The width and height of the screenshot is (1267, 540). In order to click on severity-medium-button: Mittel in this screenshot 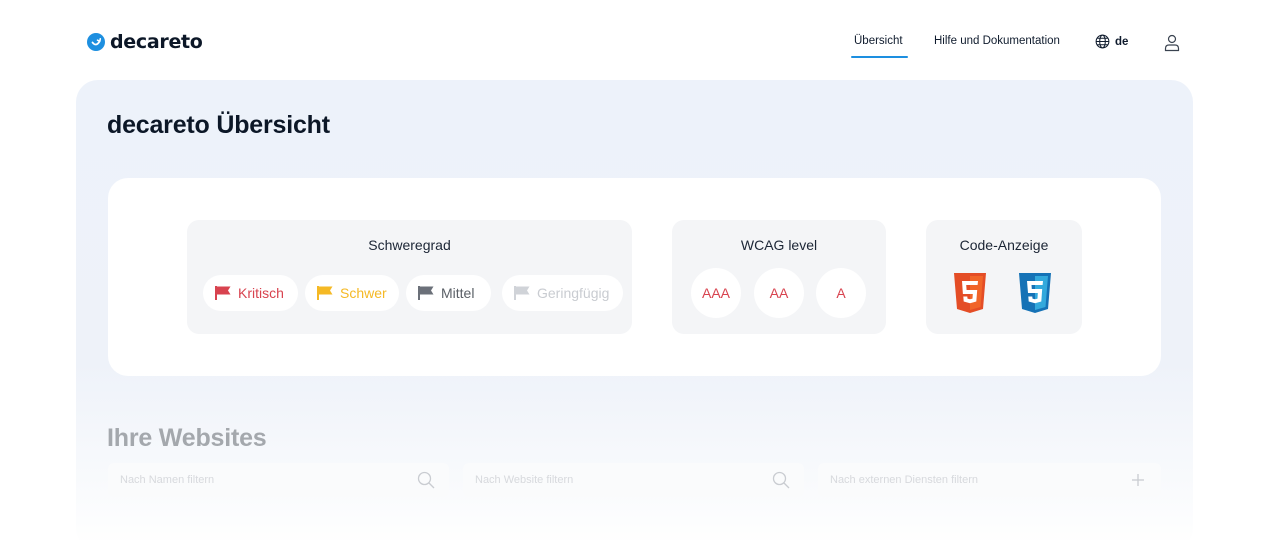, I will do `click(448, 293)`.